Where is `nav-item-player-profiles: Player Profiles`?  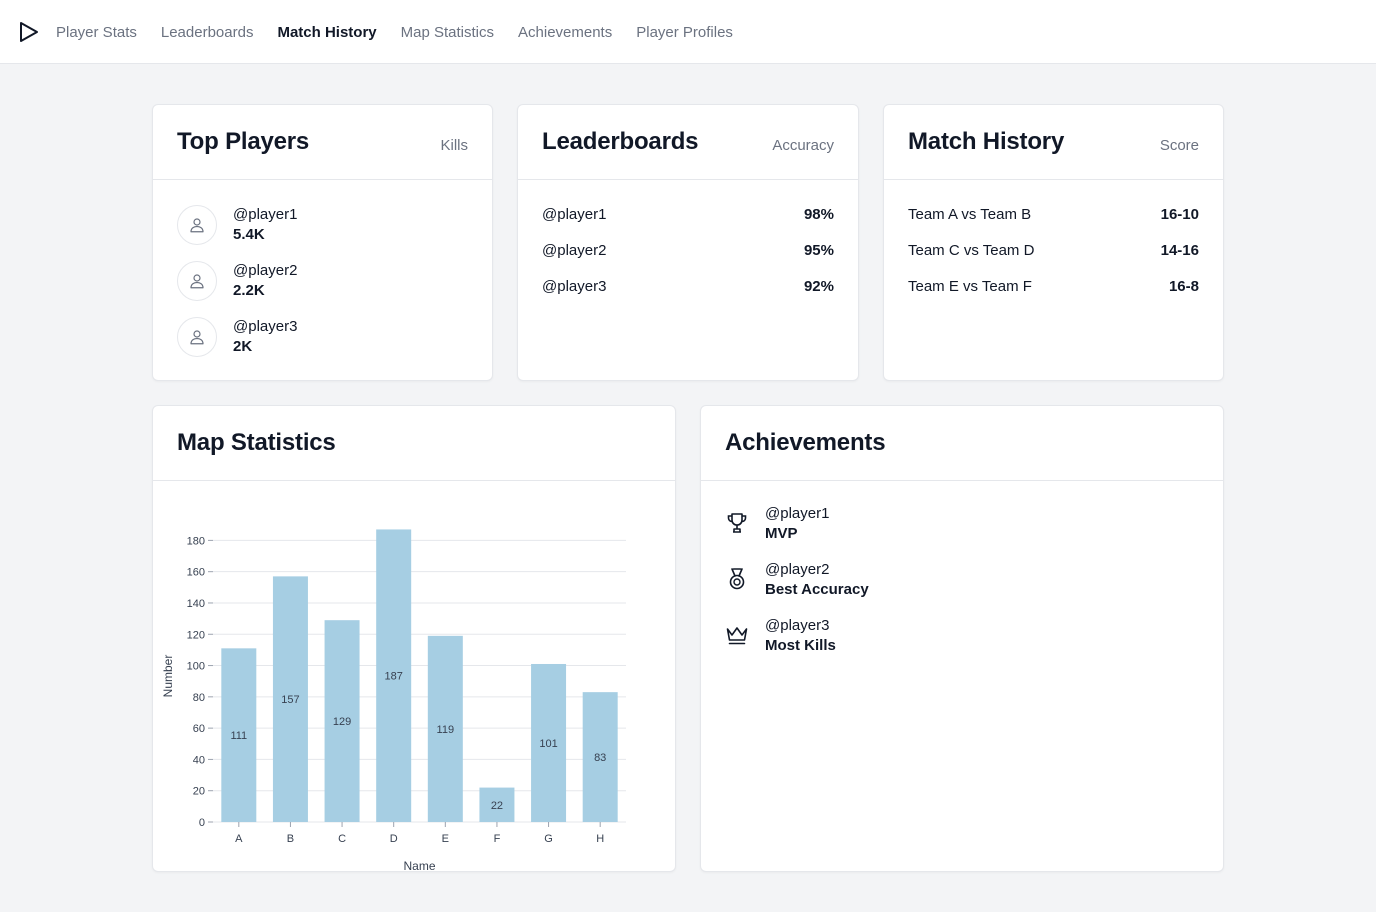 nav-item-player-profiles: Player Profiles is located at coordinates (684, 32).